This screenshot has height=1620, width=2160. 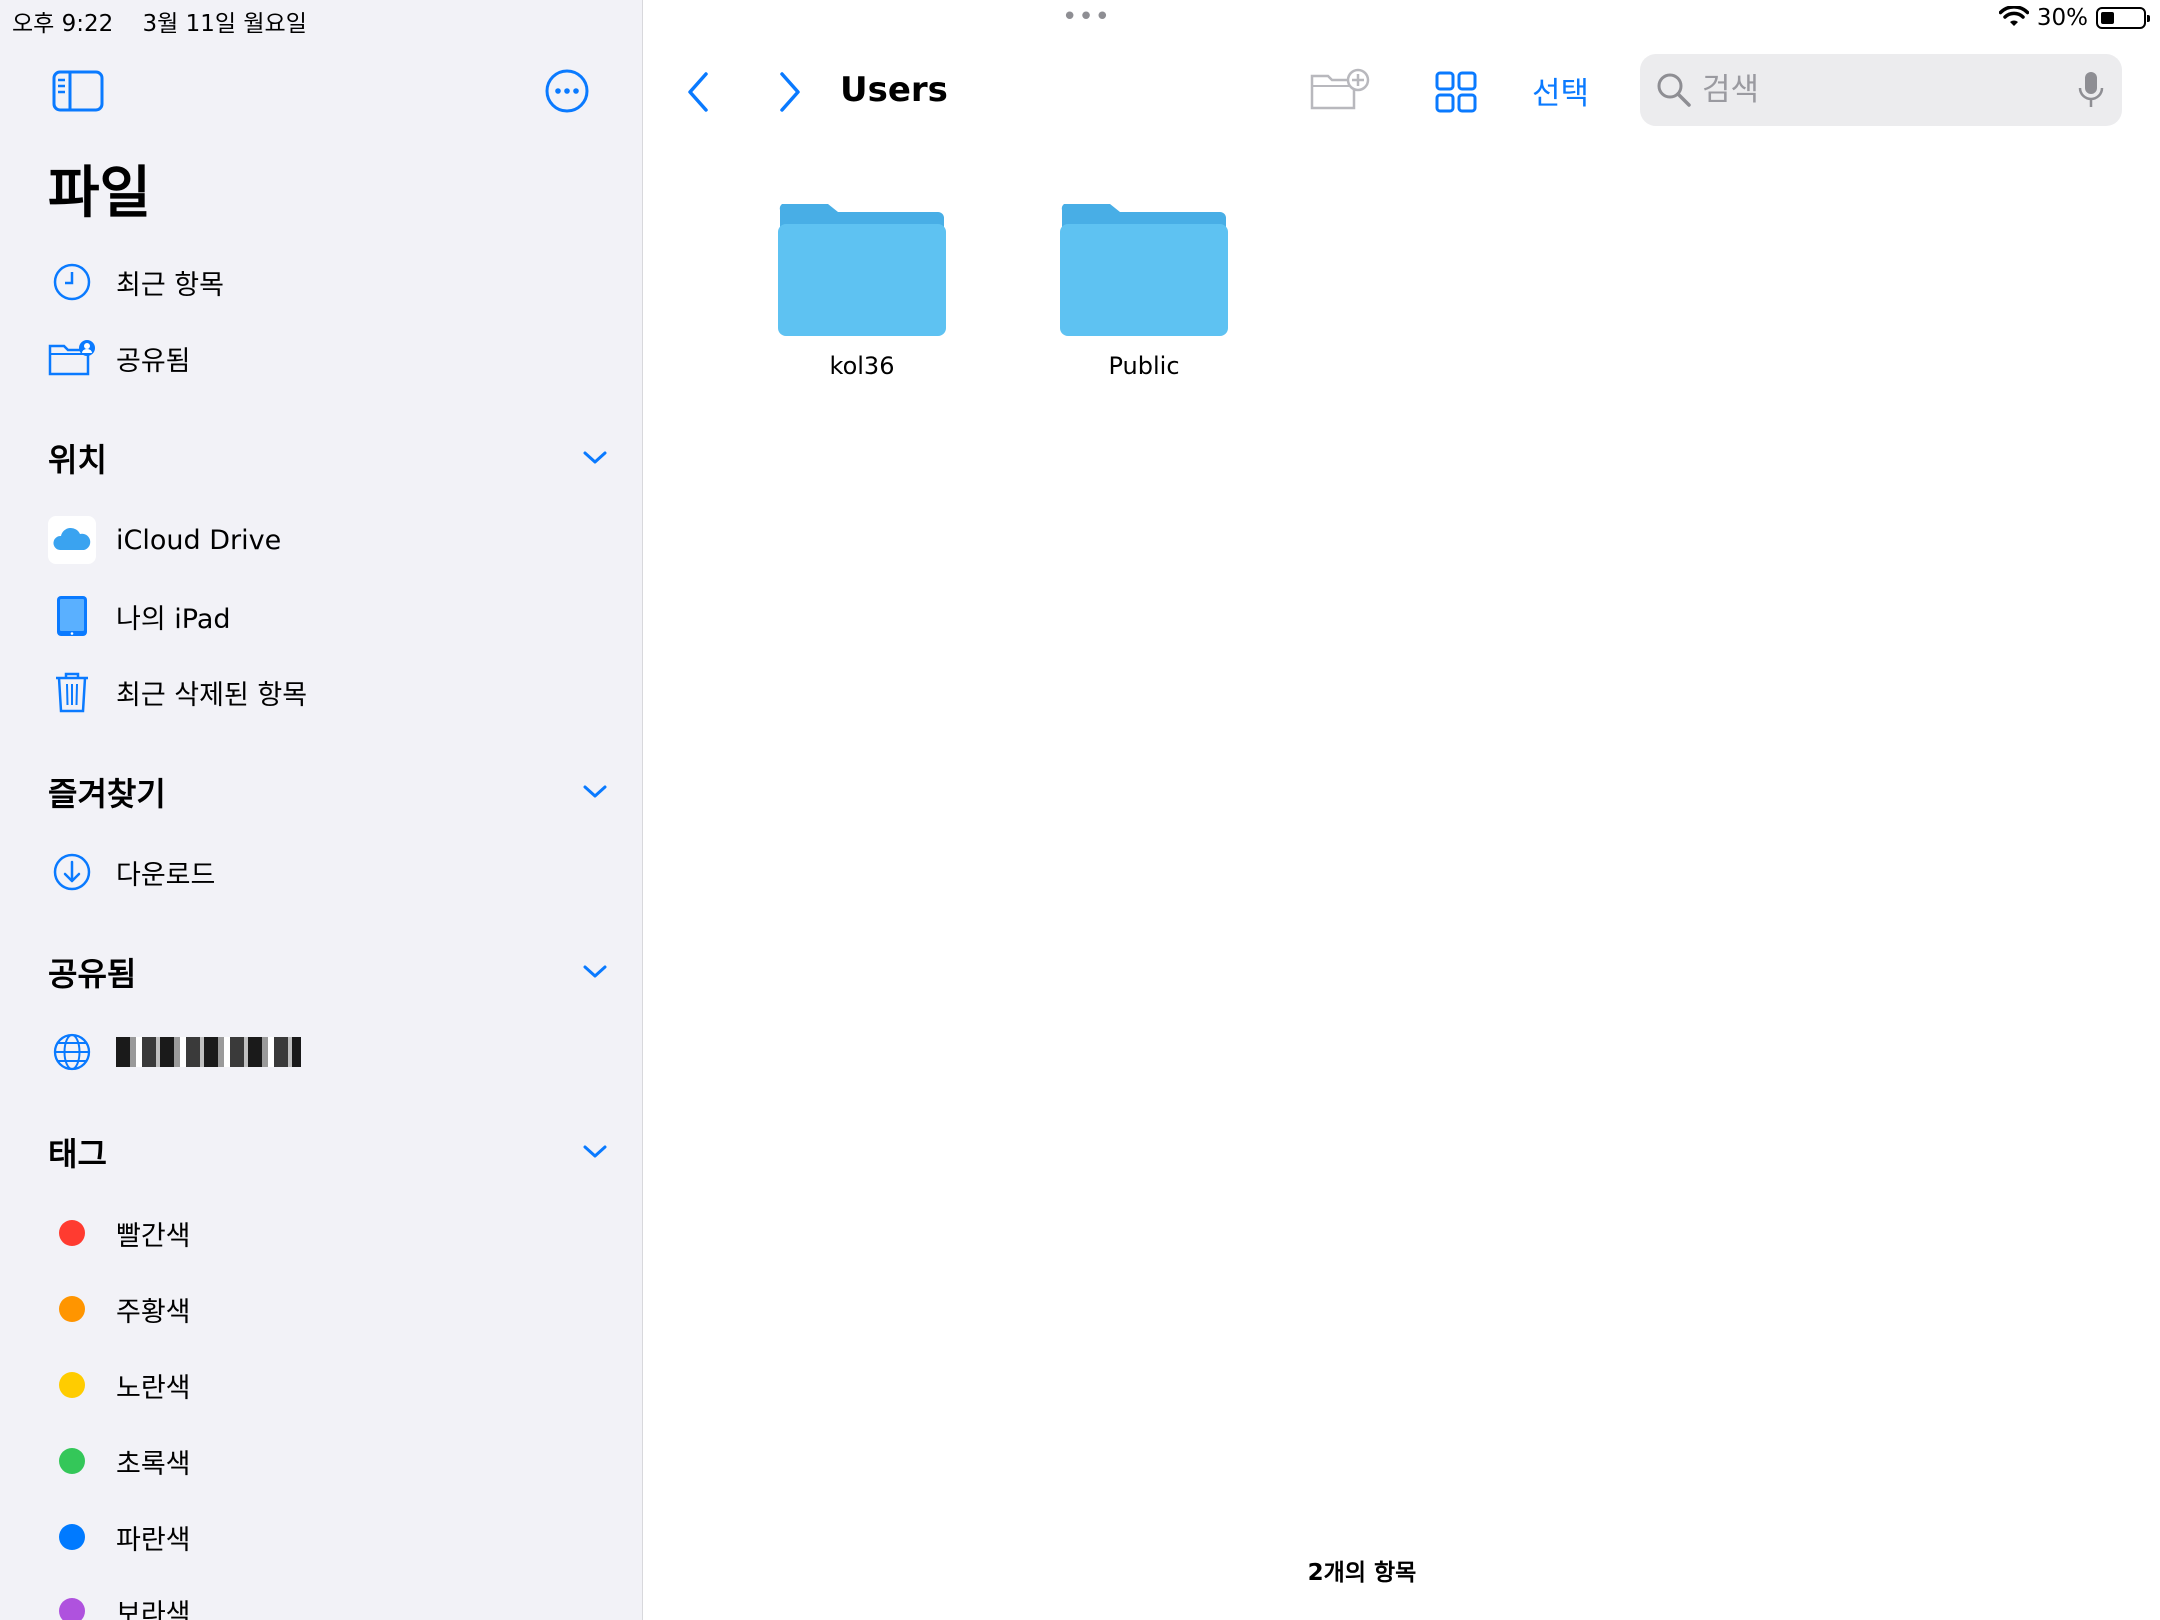 I want to click on sidebar-item-label: 다운로드, so click(x=166, y=875).